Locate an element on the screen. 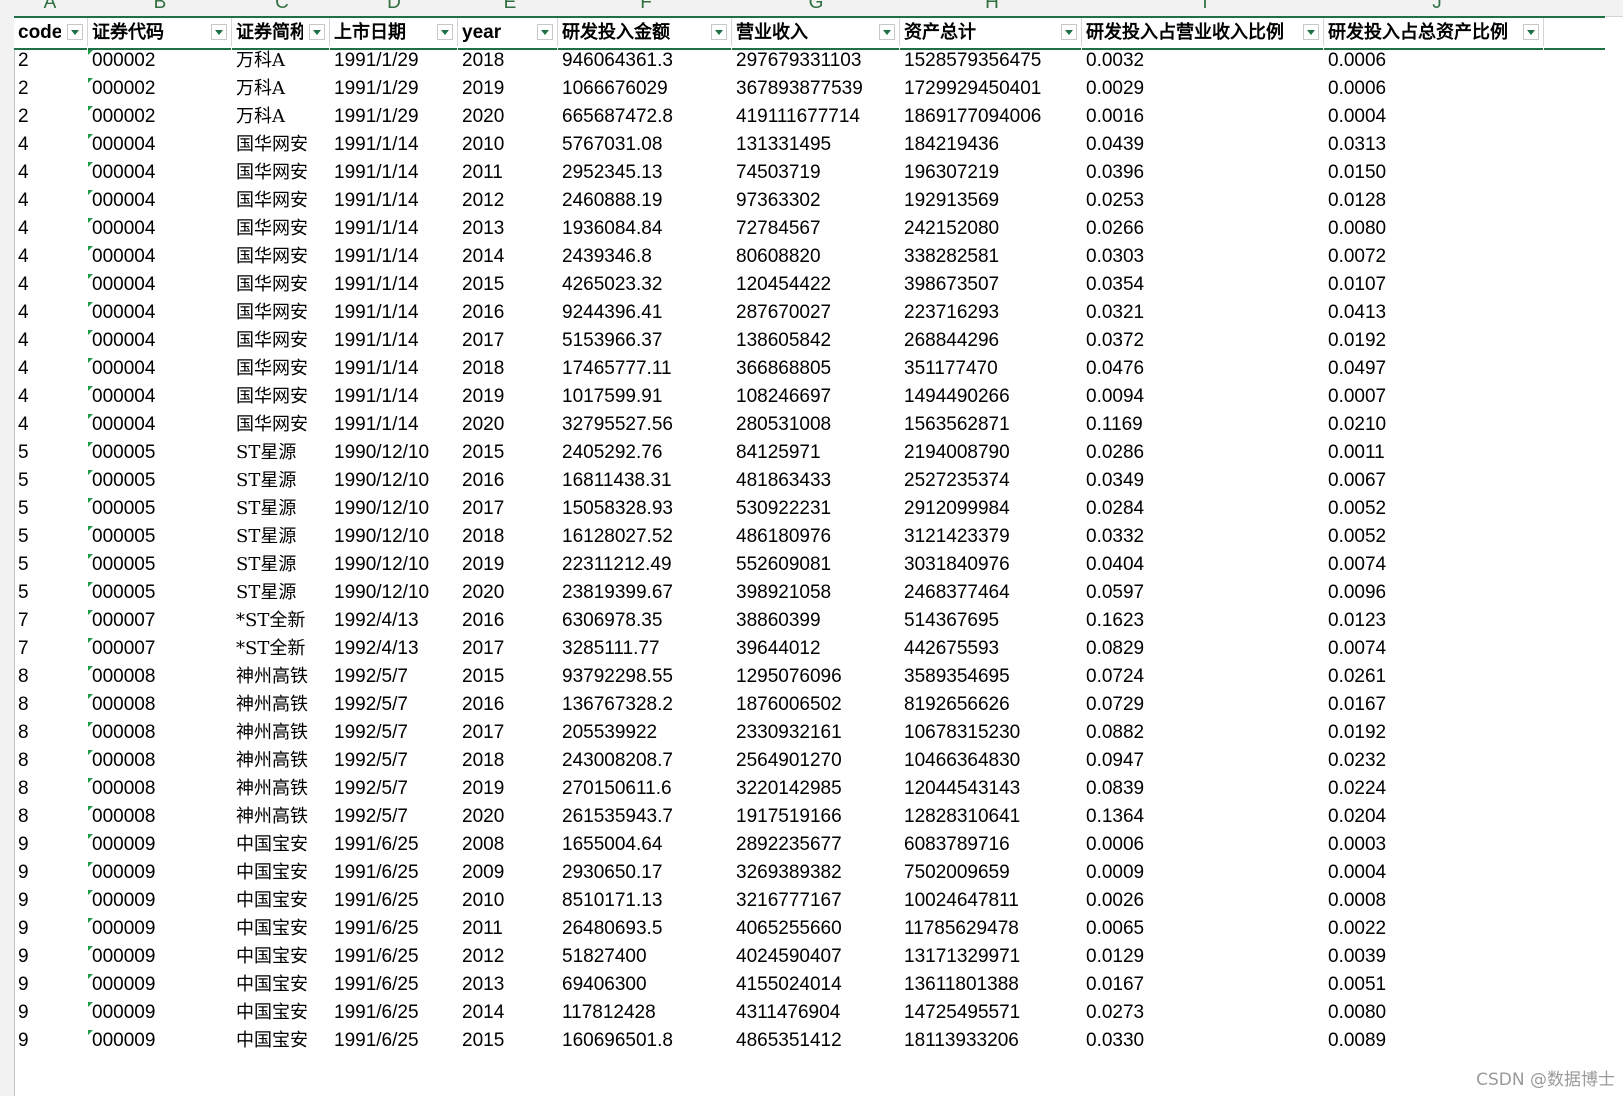 The image size is (1623, 1096). table-cell: 2527235374 is located at coordinates (991, 480).